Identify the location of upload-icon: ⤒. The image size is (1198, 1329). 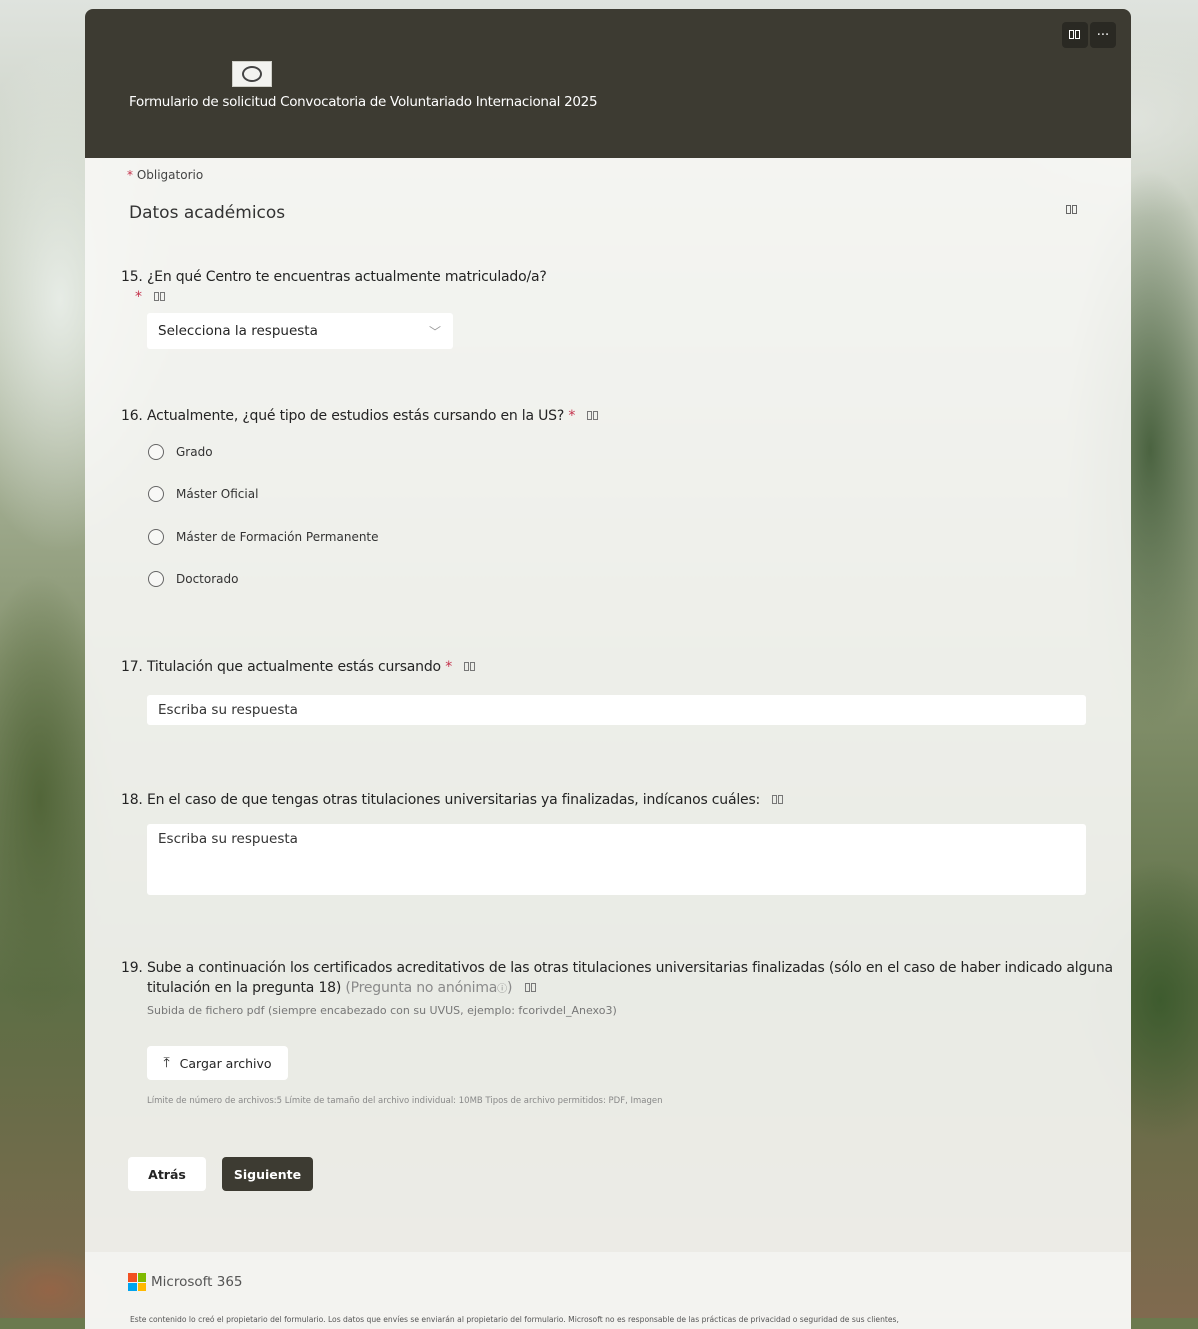
(166, 1063).